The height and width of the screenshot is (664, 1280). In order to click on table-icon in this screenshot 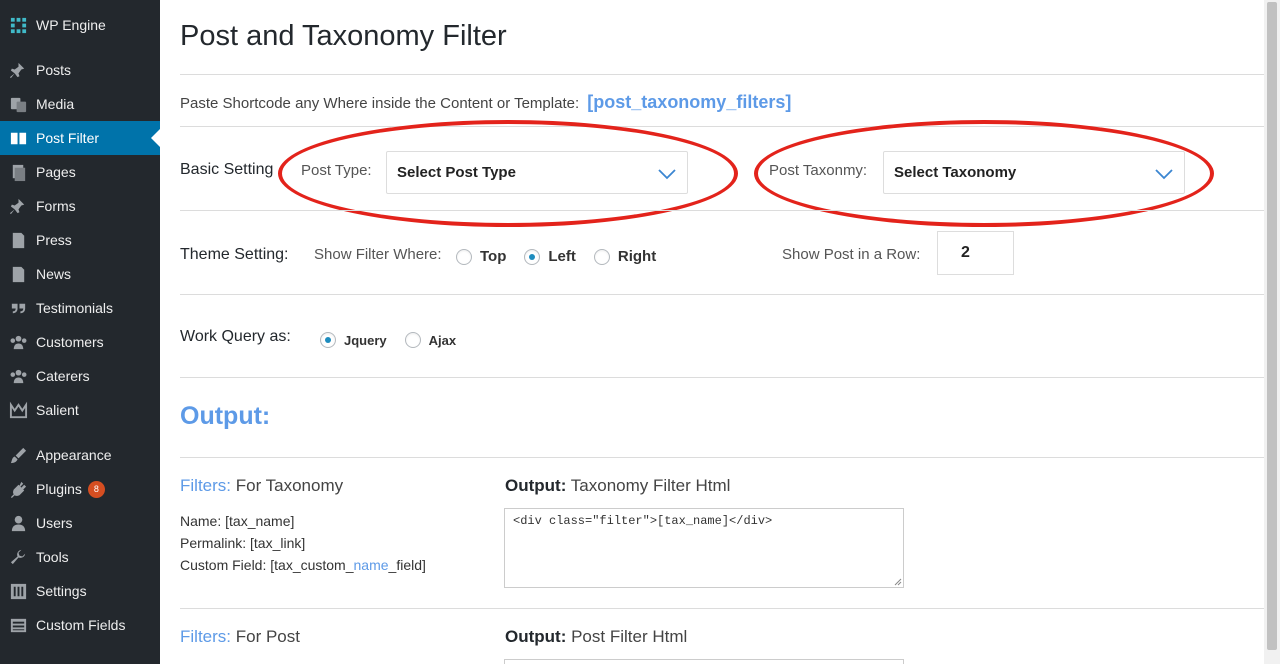, I will do `click(18, 625)`.